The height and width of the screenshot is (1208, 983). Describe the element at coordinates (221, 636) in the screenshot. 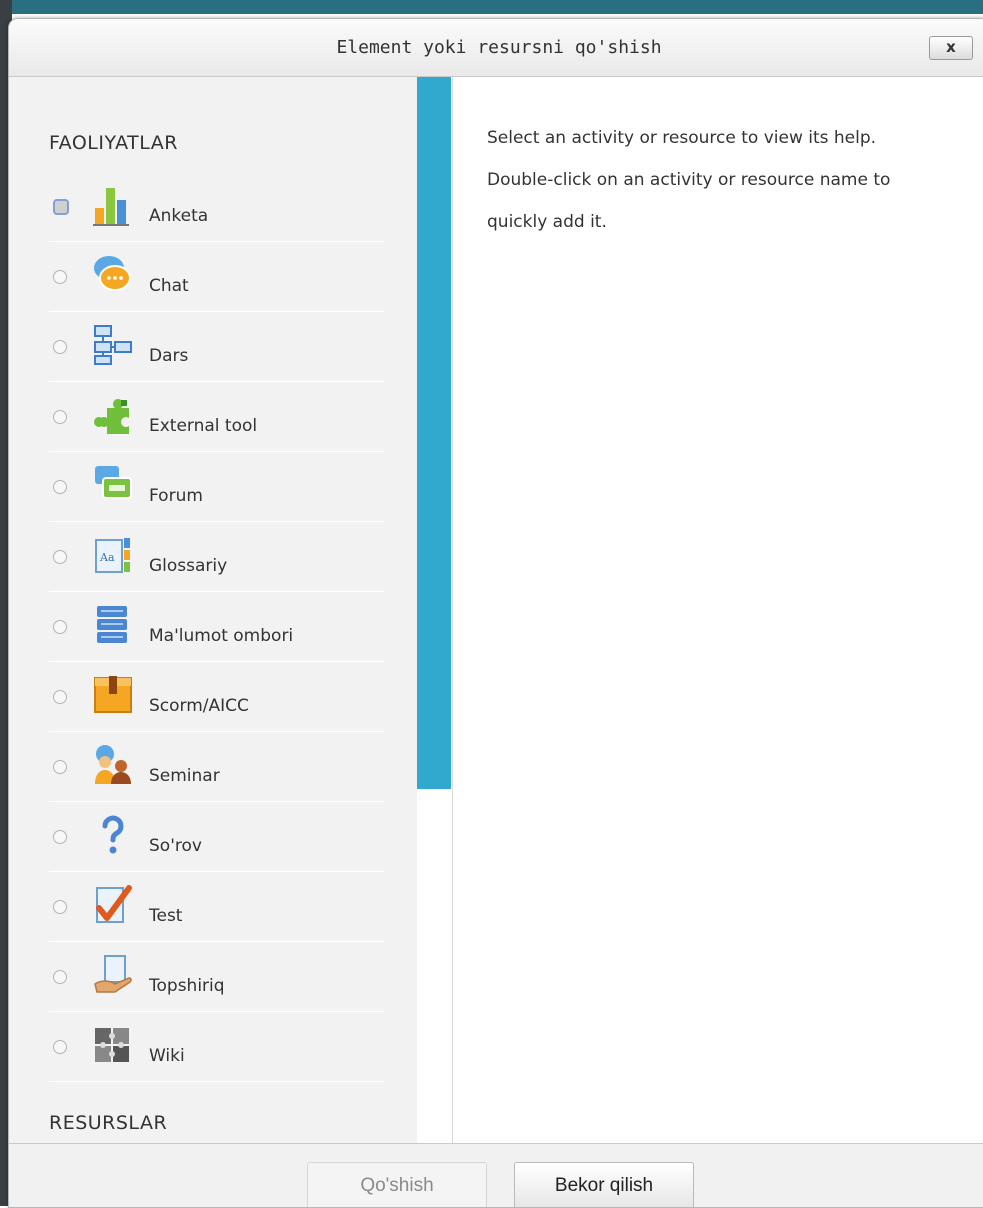

I see `module-label: Ma'lumot ombori` at that location.